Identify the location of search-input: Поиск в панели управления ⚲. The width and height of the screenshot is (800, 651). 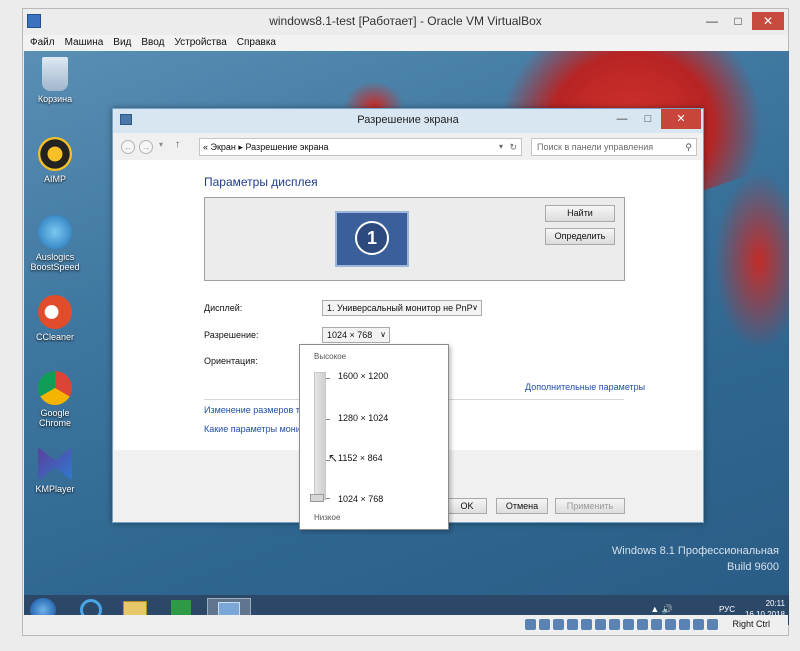
(614, 147).